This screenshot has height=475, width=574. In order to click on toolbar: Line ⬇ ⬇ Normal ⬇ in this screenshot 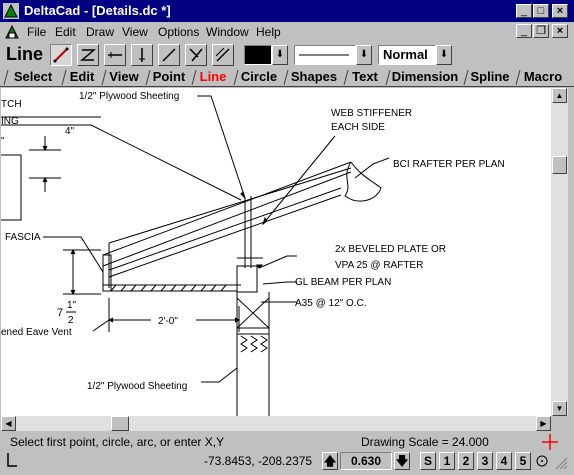, I will do `click(287, 54)`.